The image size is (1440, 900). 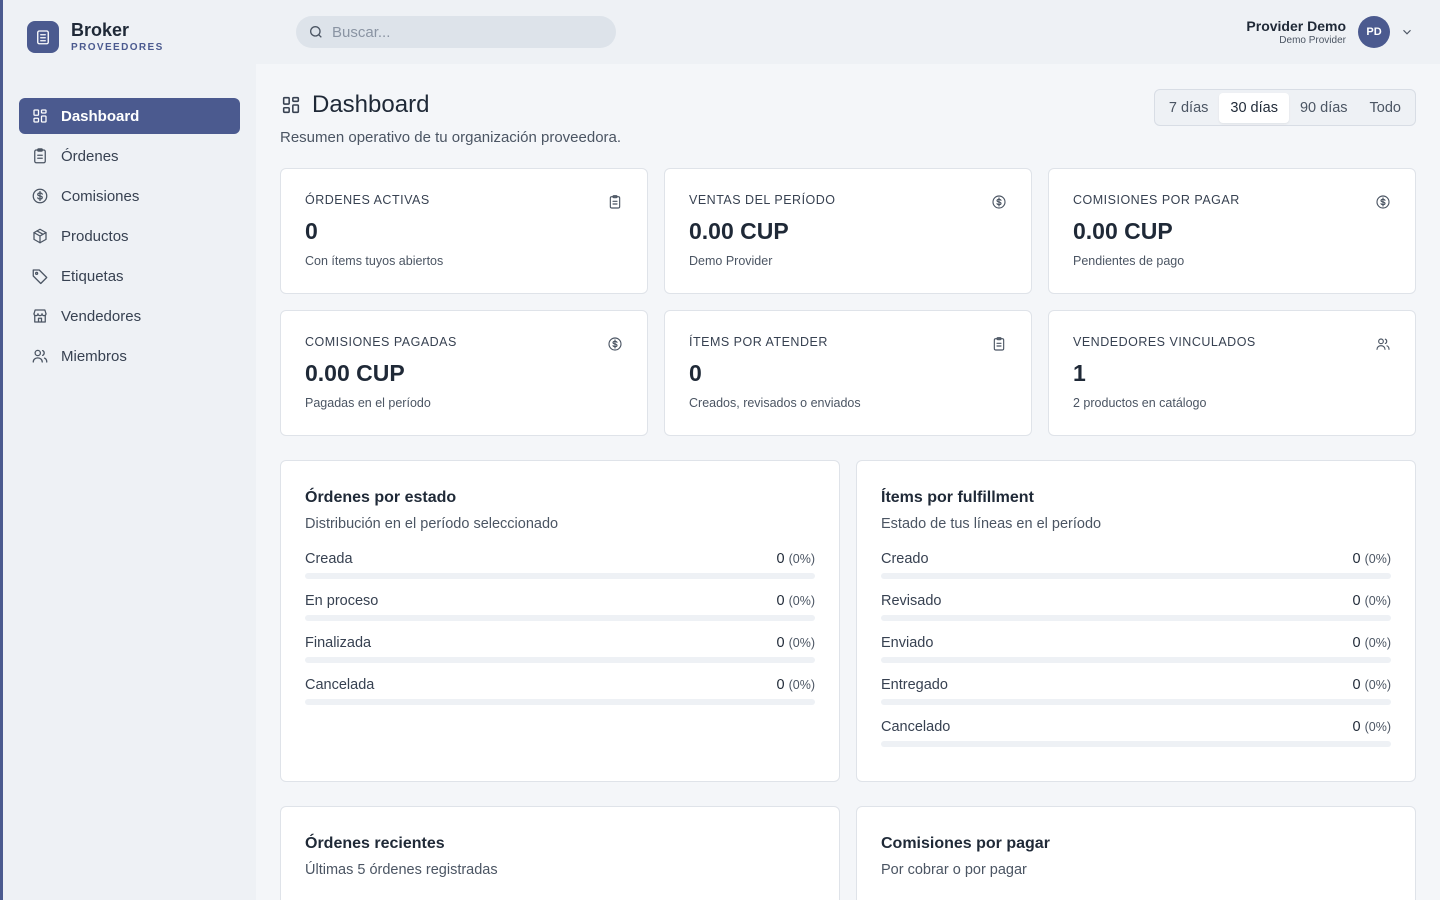 What do you see at coordinates (374, 261) in the screenshot?
I see `stat-caption: Con ítems tuyos abiertos` at bounding box center [374, 261].